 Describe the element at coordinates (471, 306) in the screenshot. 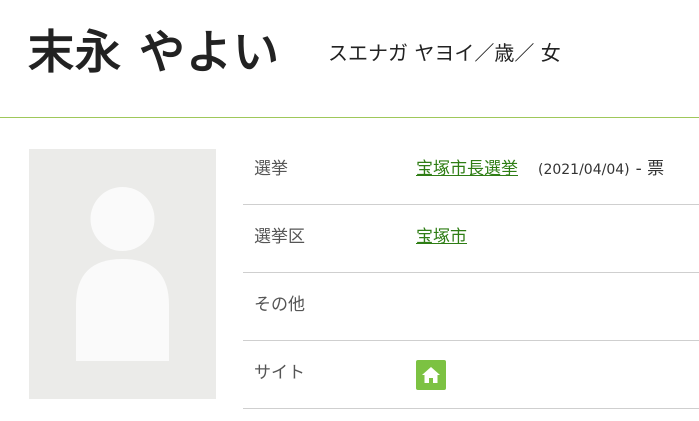

I see `detail-row-other: その他` at that location.